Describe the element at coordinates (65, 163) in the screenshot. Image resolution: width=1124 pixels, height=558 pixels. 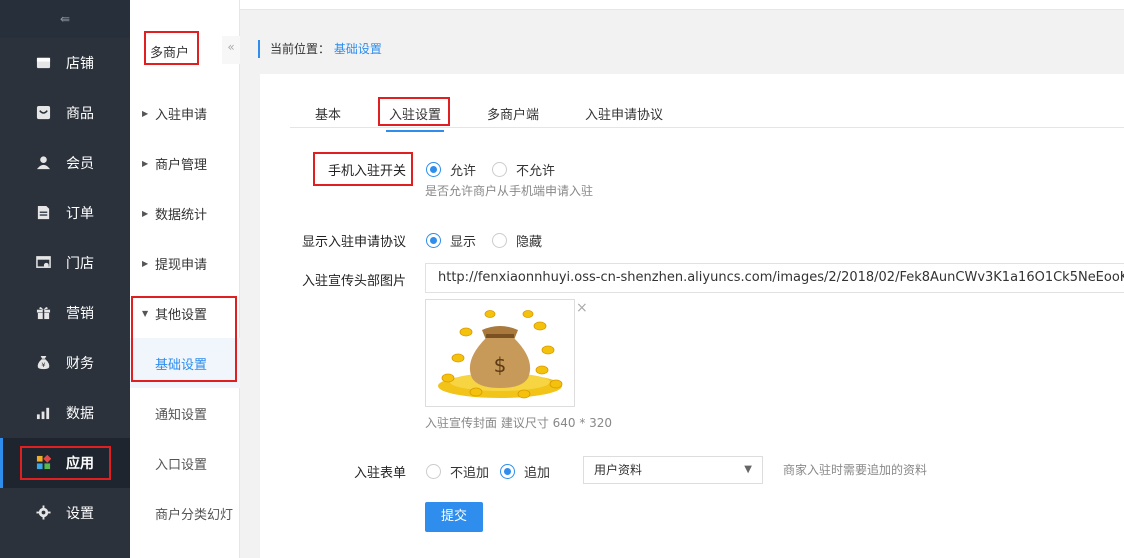
I see `sidebar-item-member: 会员` at that location.